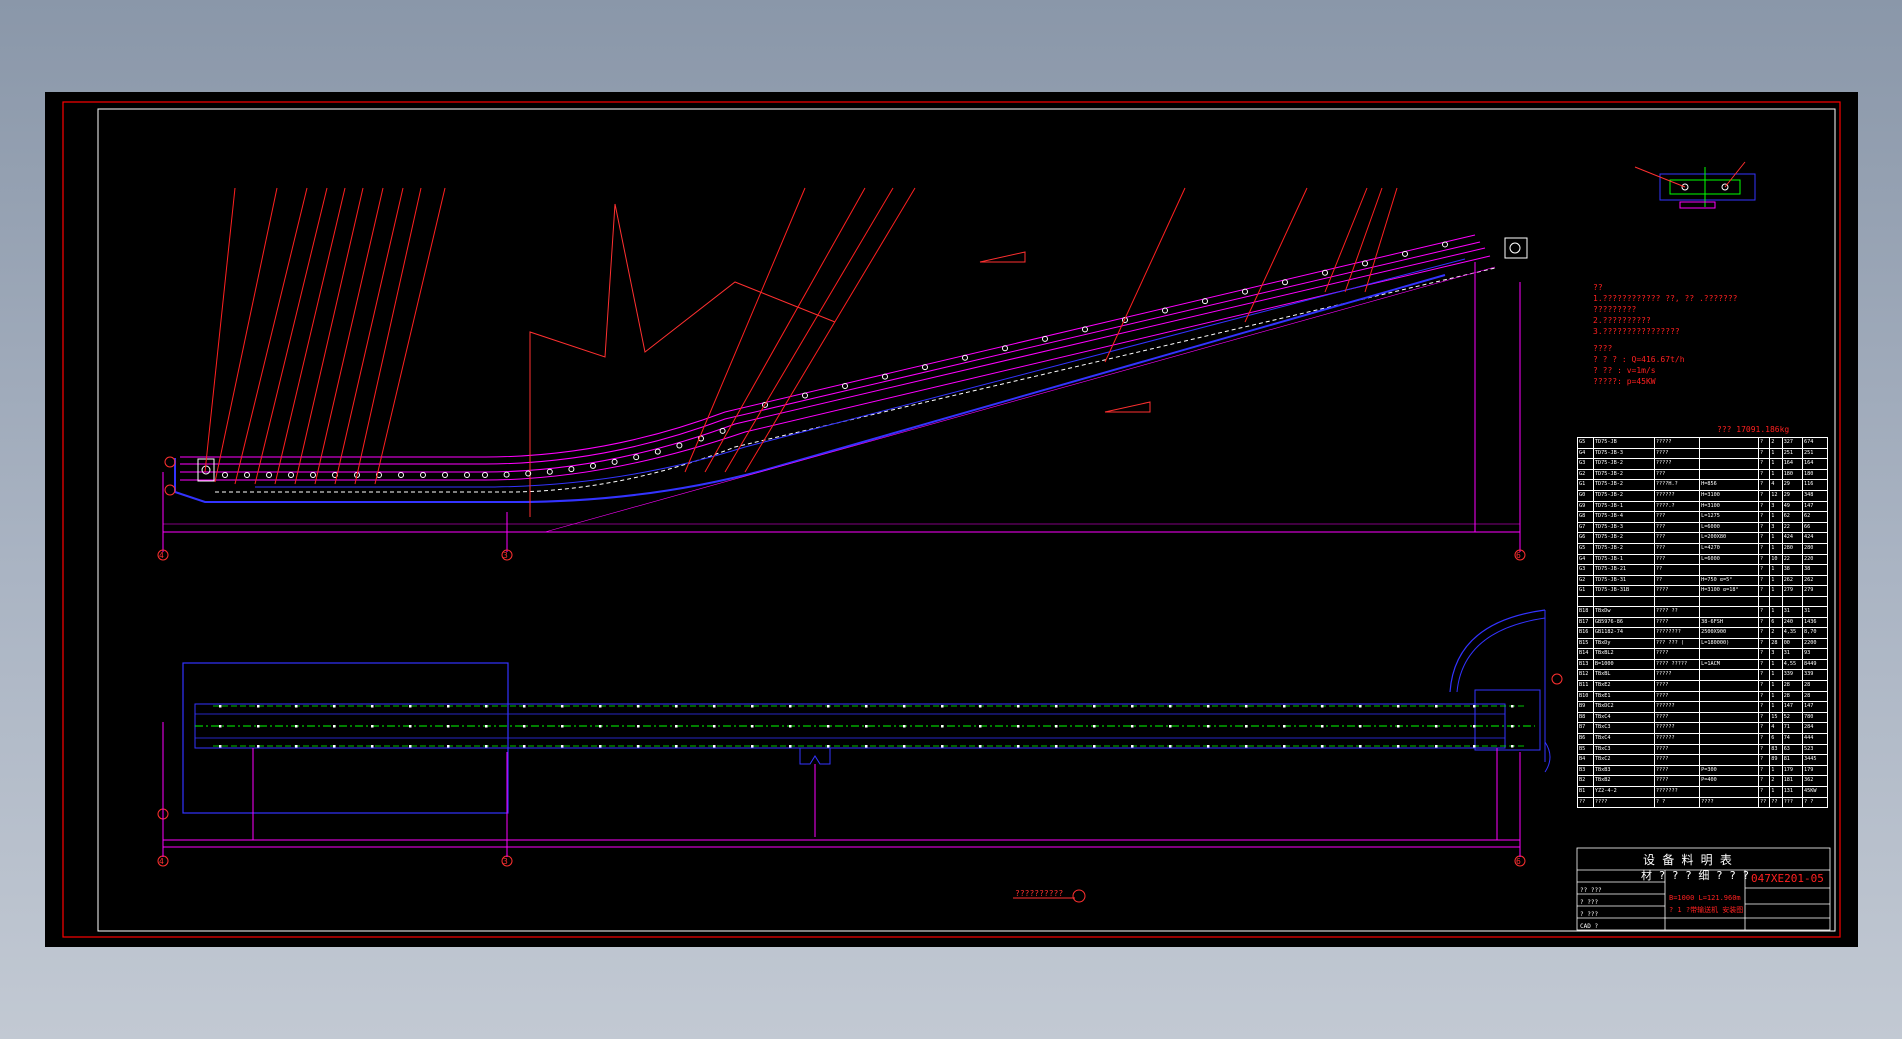 Image resolution: width=1902 pixels, height=1039 pixels. I want to click on bom-cell: 4, so click(1776, 728).